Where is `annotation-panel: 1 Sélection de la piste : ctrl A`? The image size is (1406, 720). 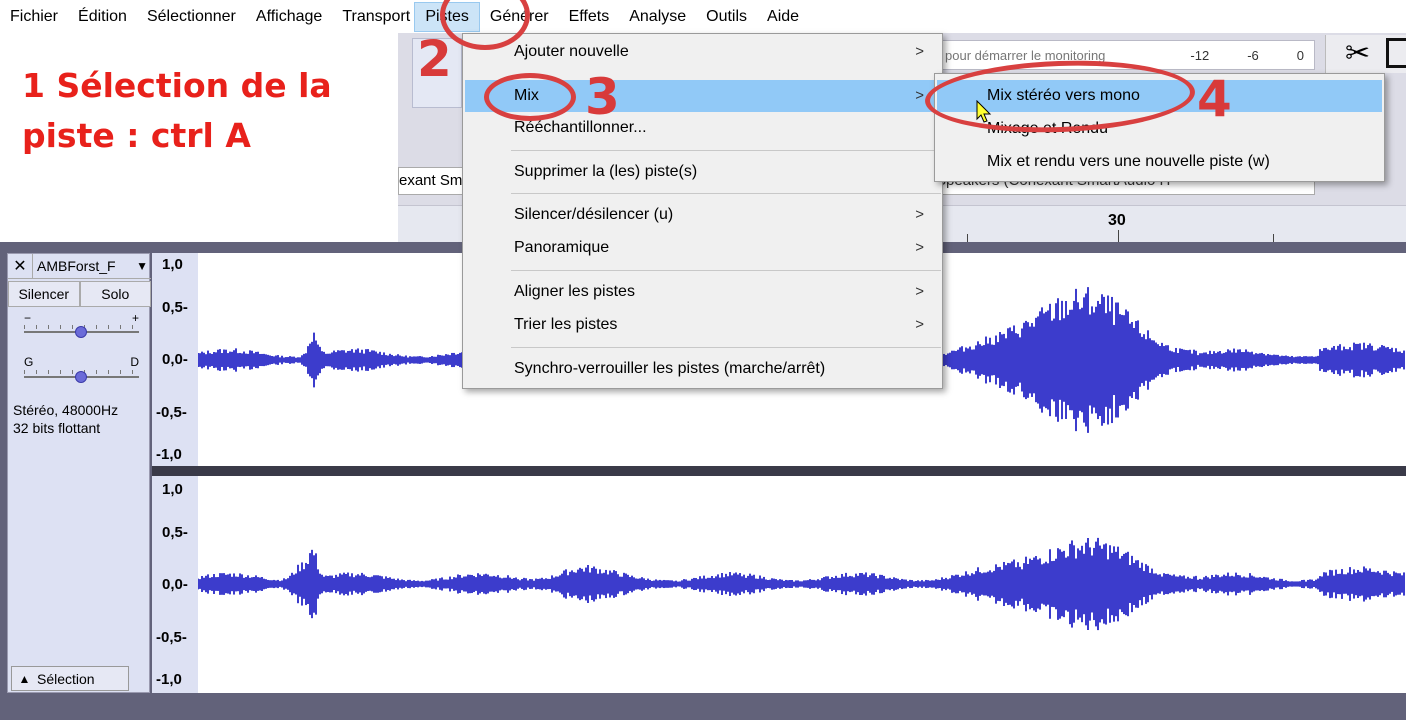 annotation-panel: 1 Sélection de la piste : ctrl A is located at coordinates (199, 137).